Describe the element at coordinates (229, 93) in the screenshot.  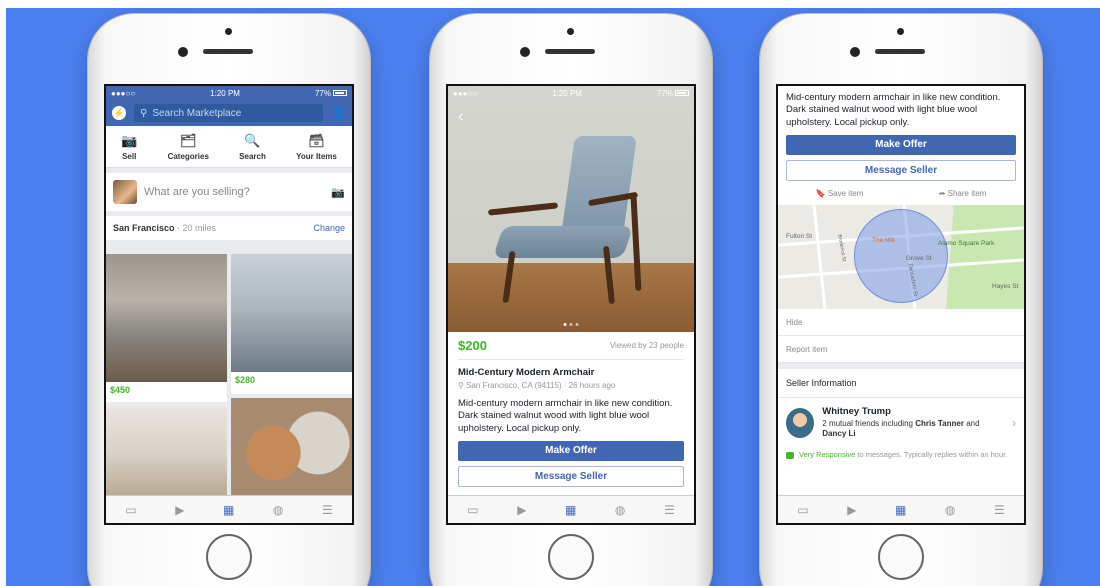
I see `status-bar: ●●●○○ 1:20 PM 77%` at that location.